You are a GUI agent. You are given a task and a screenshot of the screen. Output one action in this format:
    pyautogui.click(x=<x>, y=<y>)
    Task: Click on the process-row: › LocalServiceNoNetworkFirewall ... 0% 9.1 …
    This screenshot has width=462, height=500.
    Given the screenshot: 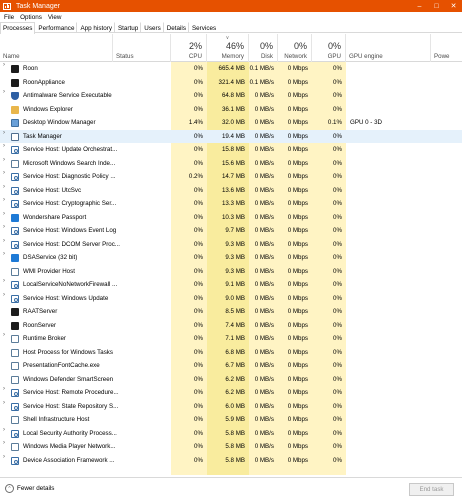 What is the action you would take?
    pyautogui.click(x=231, y=285)
    